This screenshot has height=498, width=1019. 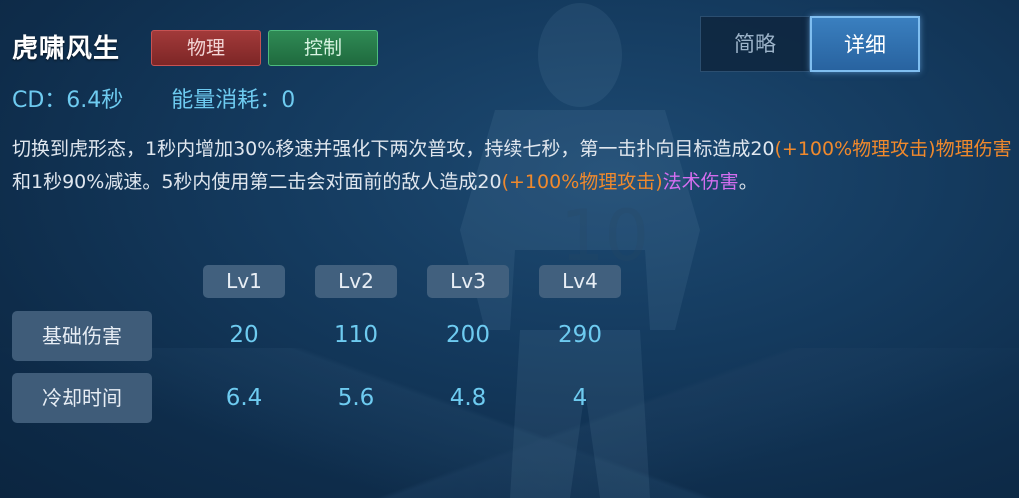 I want to click on cooldown-lv1: 6.4, so click(x=244, y=398).